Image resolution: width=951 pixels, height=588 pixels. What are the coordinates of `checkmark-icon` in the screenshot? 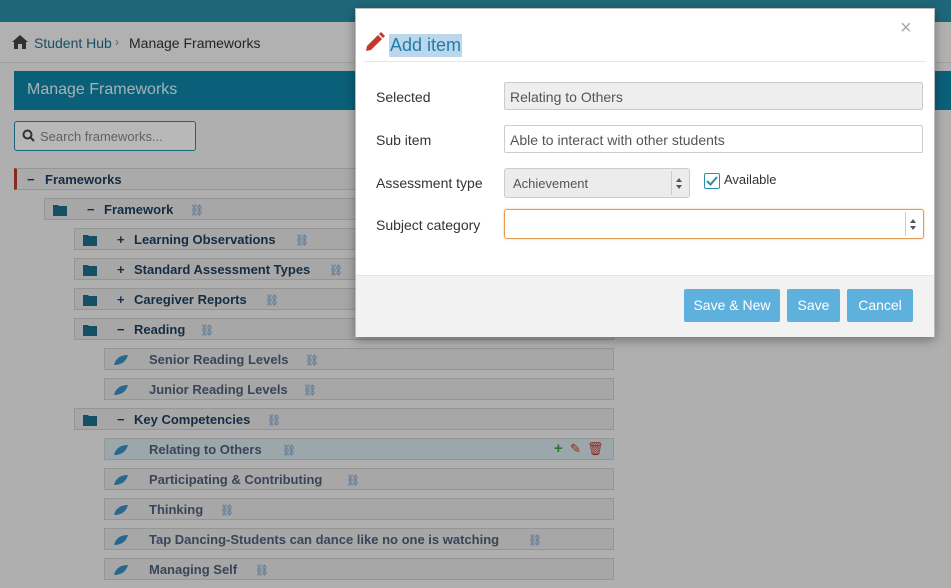 It's located at (712, 181).